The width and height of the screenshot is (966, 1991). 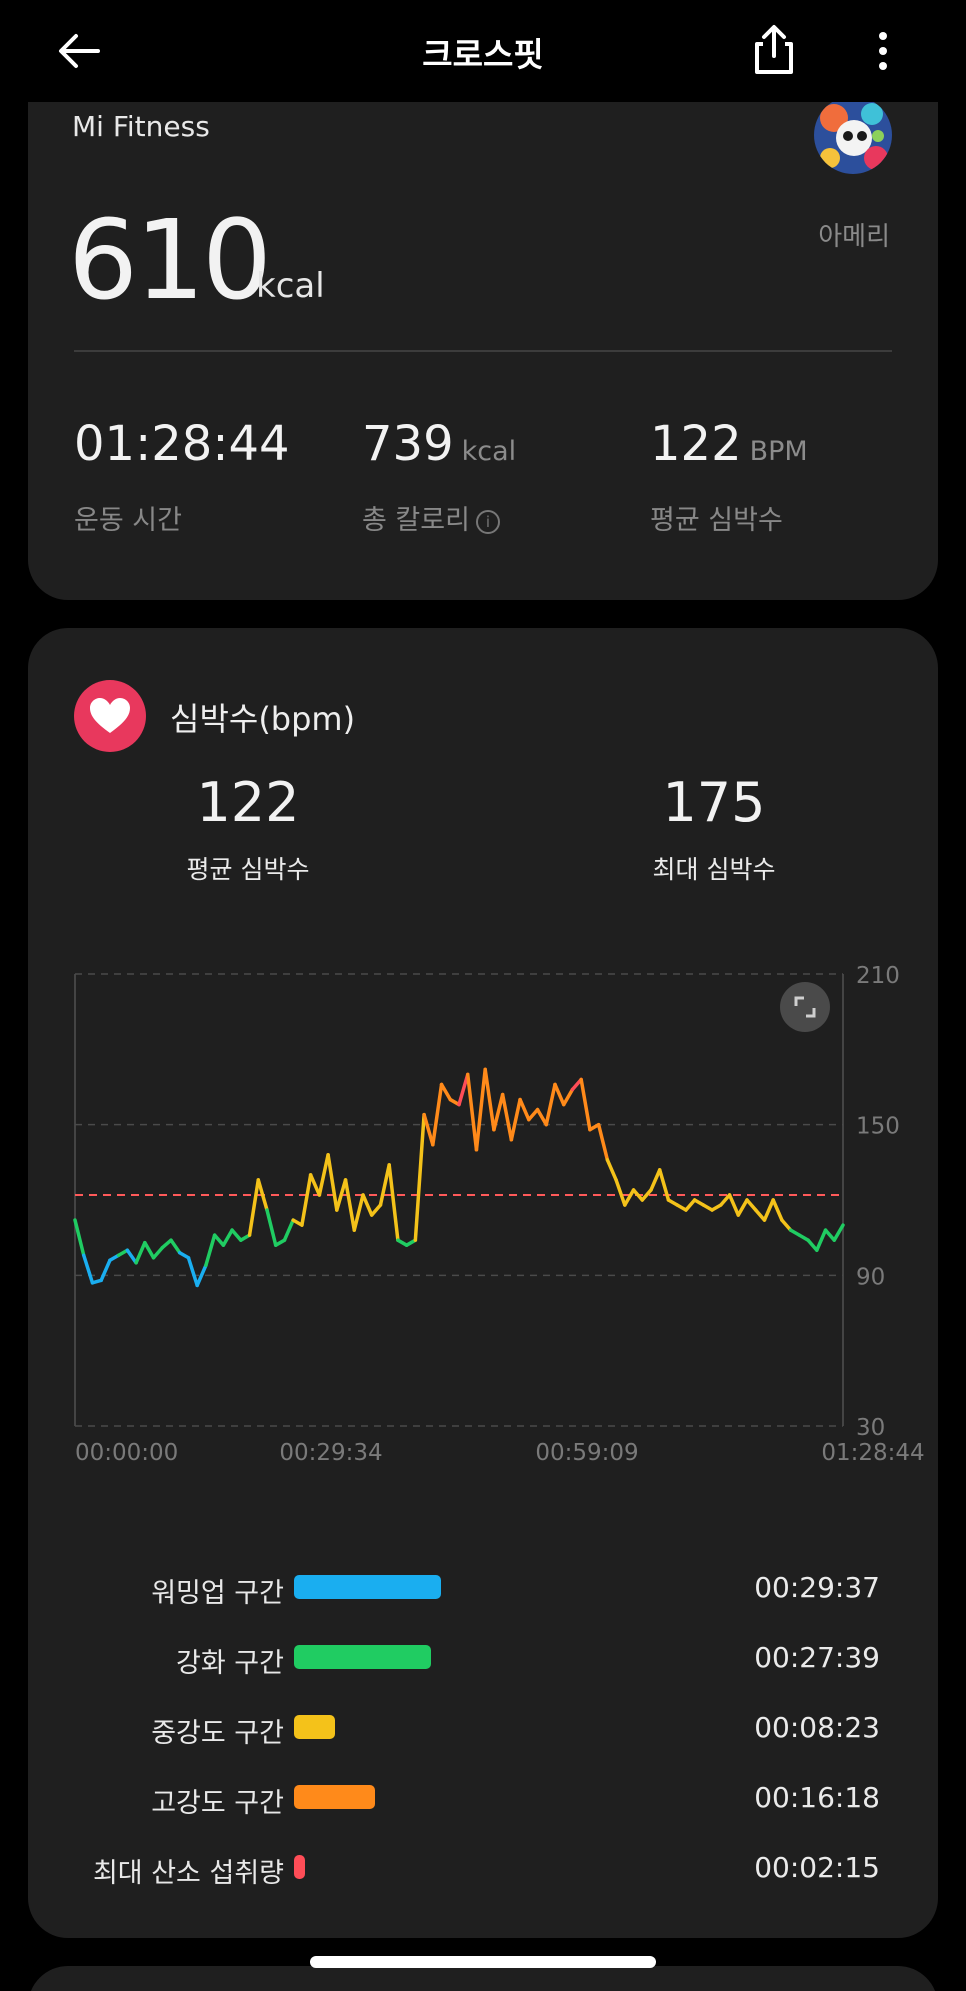 I want to click on top-app-bar: 크로스핏, so click(x=483, y=51).